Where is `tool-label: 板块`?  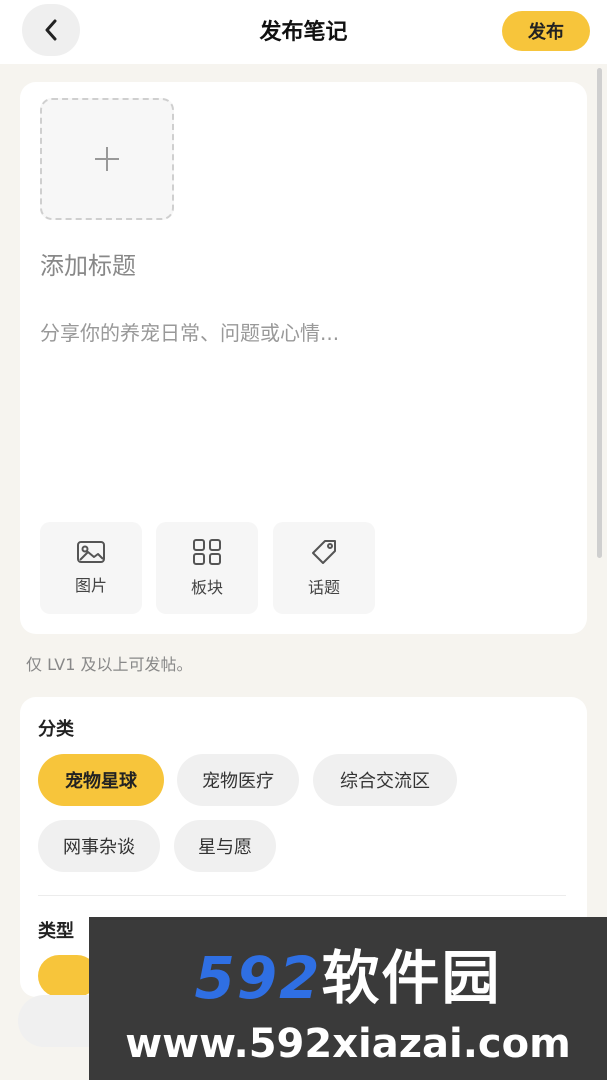
tool-label: 板块 is located at coordinates (206, 587).